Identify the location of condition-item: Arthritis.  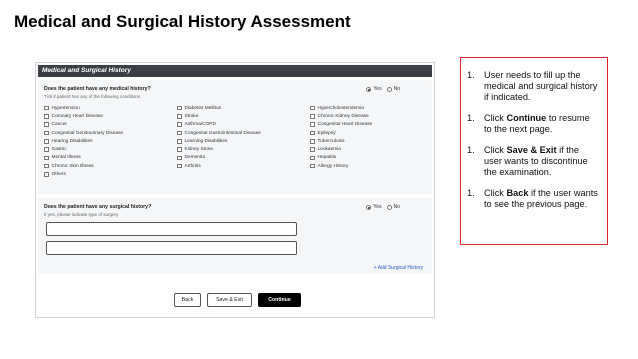
(219, 166).